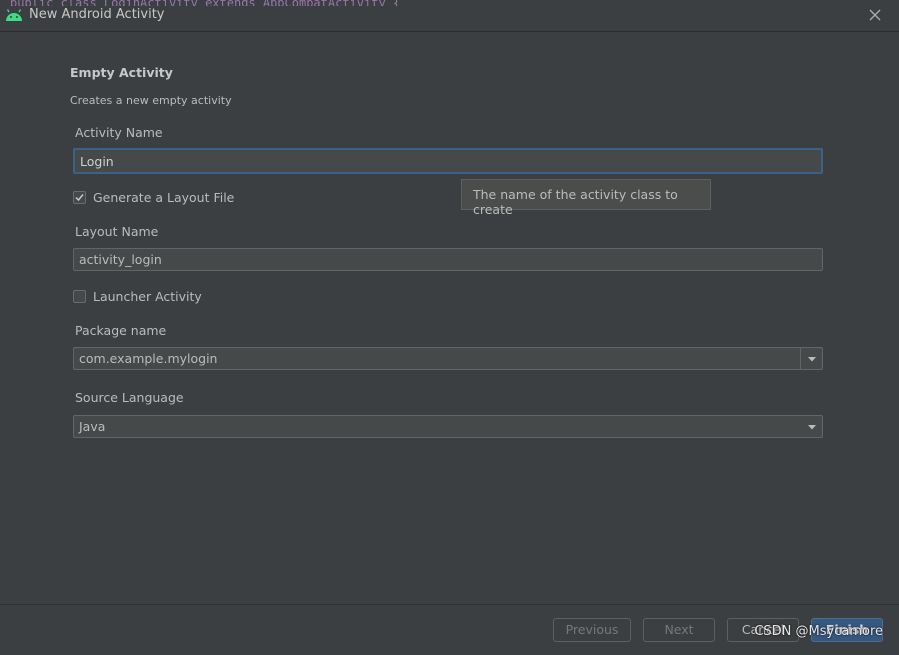  I want to click on generate-layout-checkbox-row: Generate a Layout File, so click(153, 197).